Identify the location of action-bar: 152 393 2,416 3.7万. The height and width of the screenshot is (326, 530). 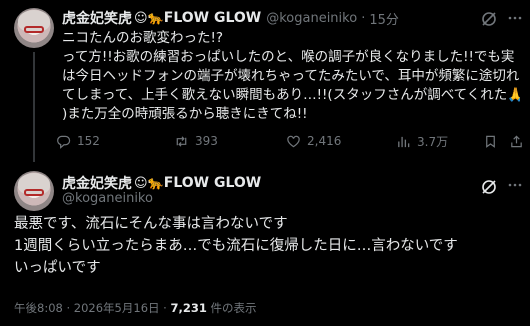
(289, 141).